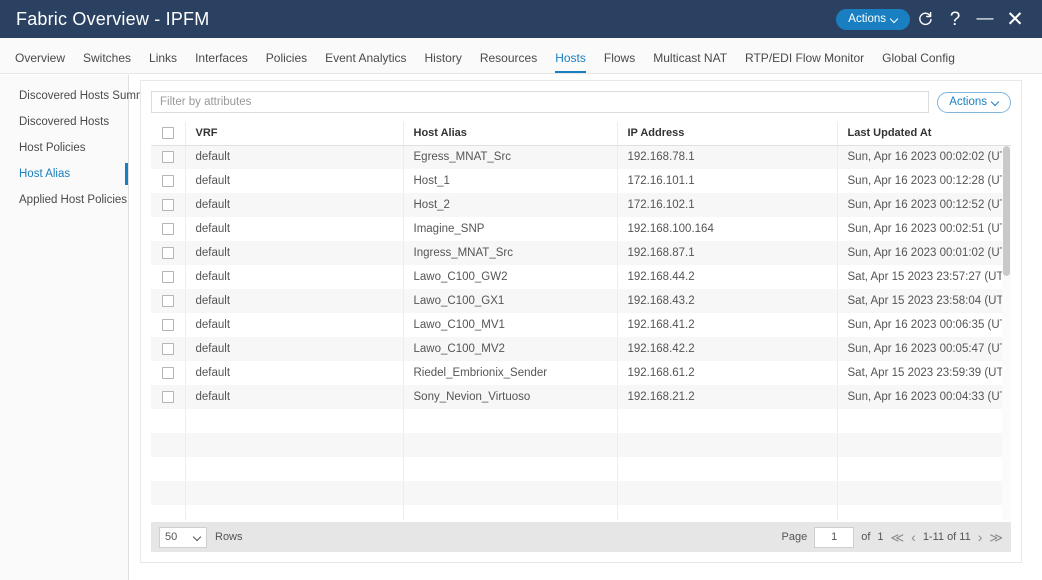 The width and height of the screenshot is (1042, 580). I want to click on tab-rtp-edi-flow-monitor: RTP/EDI Flow Monitor, so click(804, 62).